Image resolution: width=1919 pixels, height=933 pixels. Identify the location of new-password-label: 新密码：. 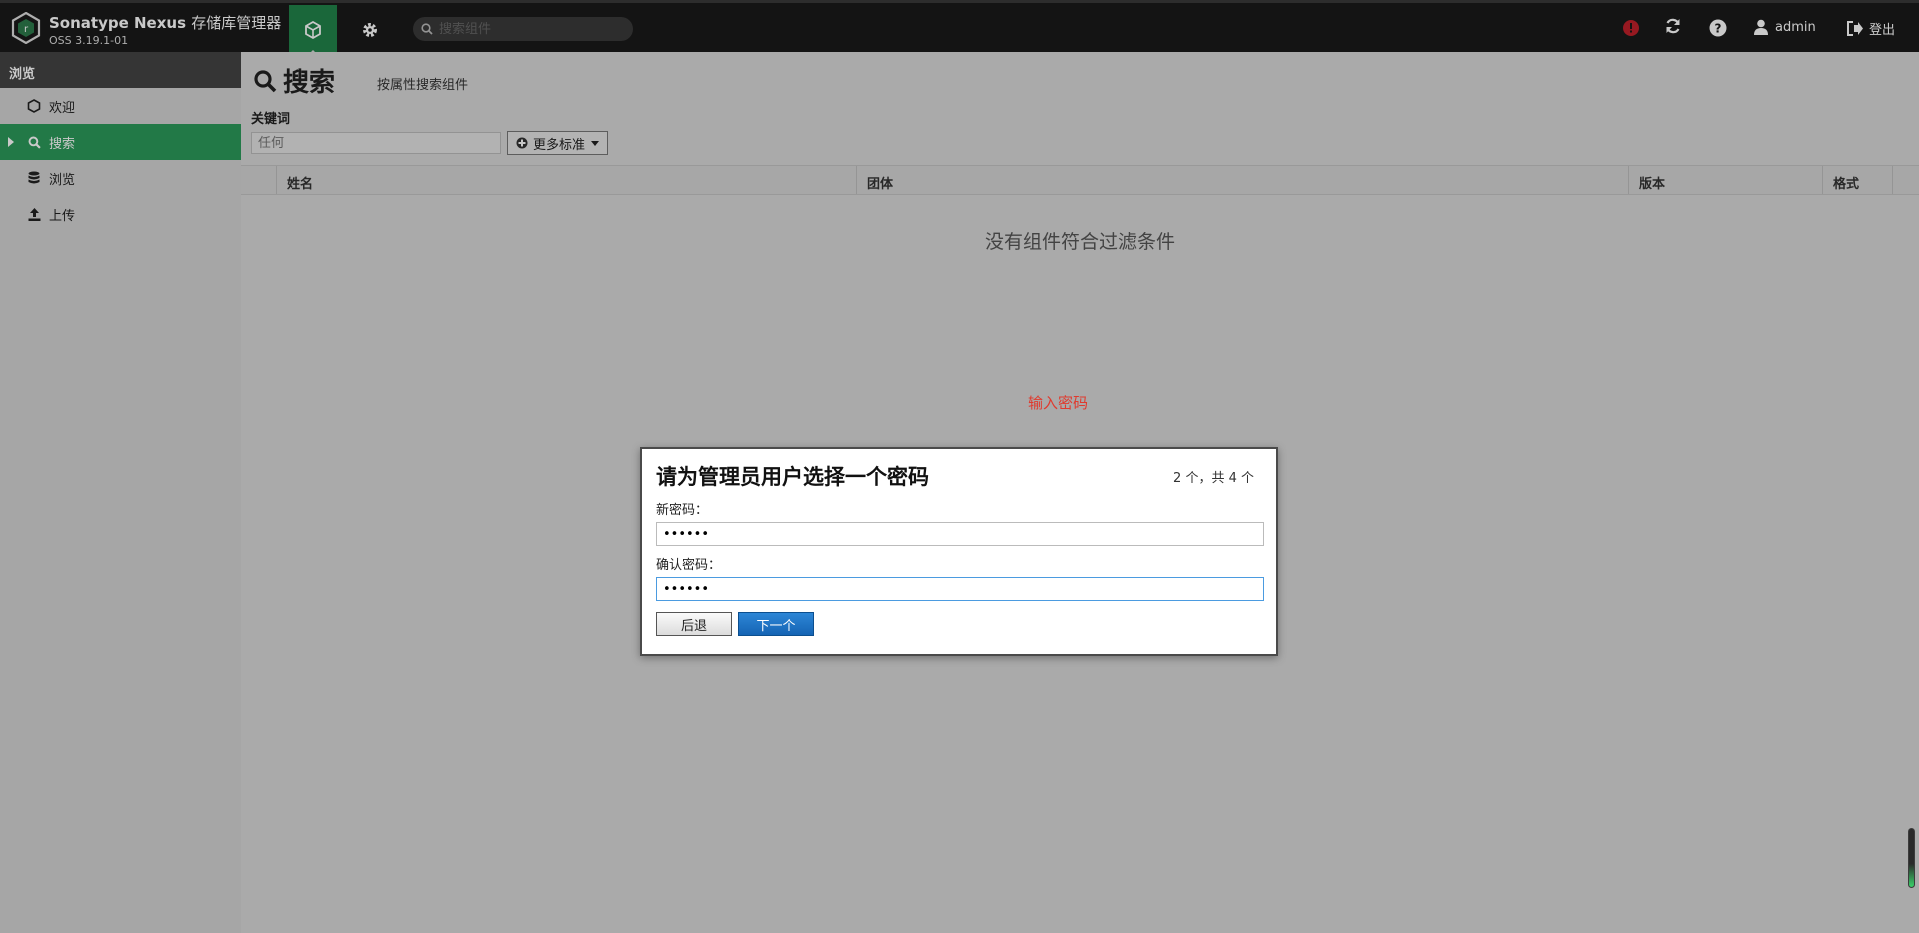
(682, 510).